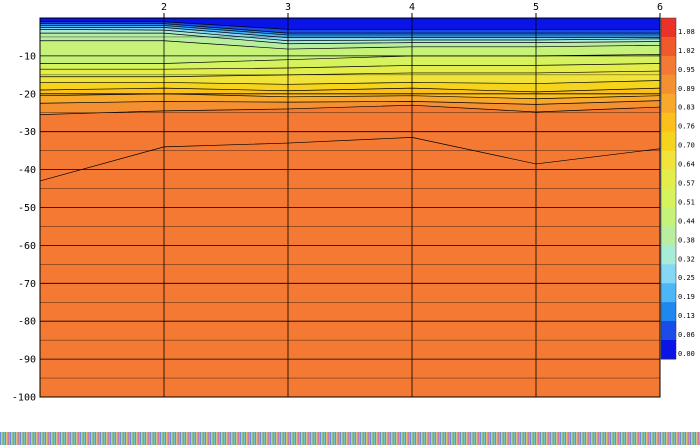 The width and height of the screenshot is (700, 445). What do you see at coordinates (686, 316) in the screenshot?
I see `colorbar-label: 0.13` at bounding box center [686, 316].